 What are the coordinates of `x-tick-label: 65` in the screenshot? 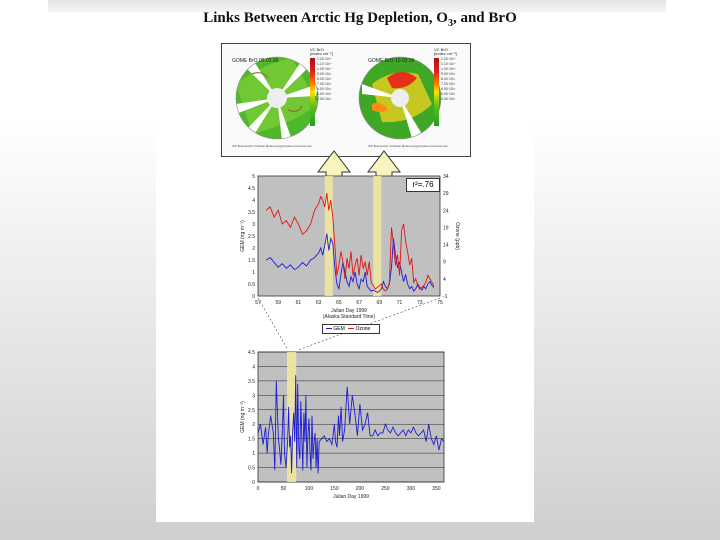 It's located at (339, 303).